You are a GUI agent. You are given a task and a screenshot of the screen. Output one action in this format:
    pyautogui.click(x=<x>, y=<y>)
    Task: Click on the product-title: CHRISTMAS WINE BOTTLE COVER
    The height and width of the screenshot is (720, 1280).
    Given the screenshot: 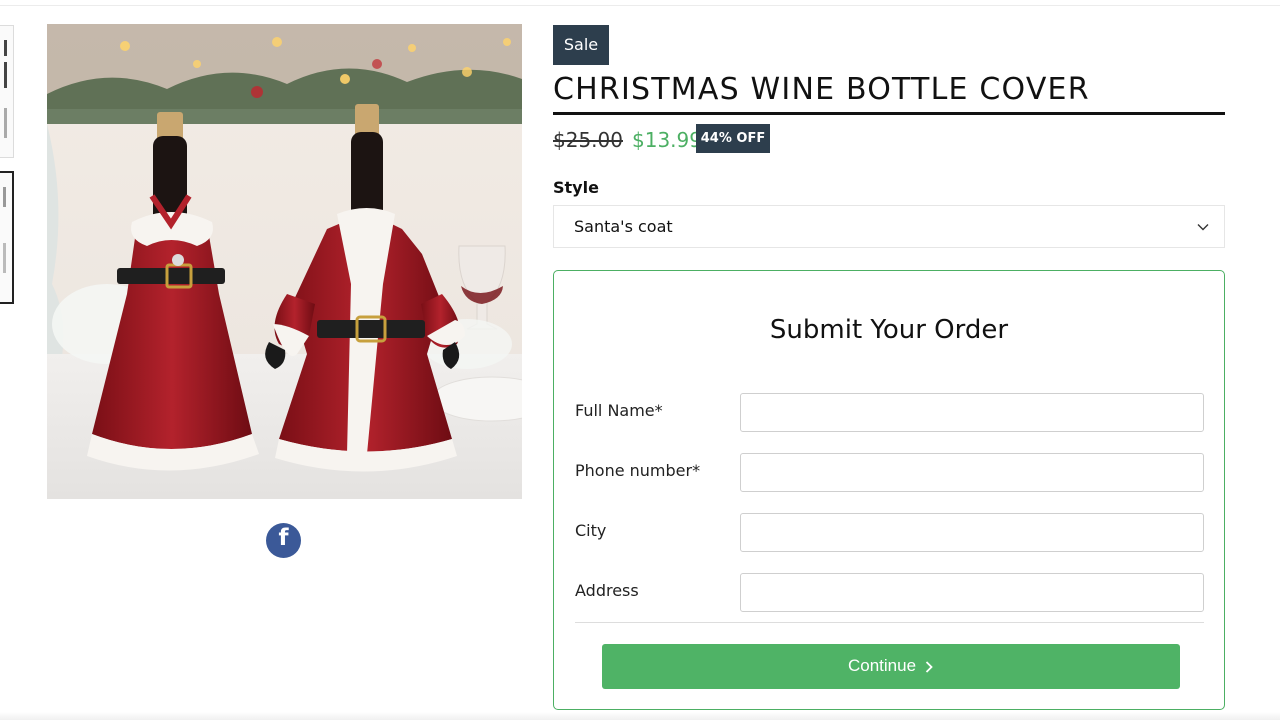 What is the action you would take?
    pyautogui.click(x=821, y=89)
    